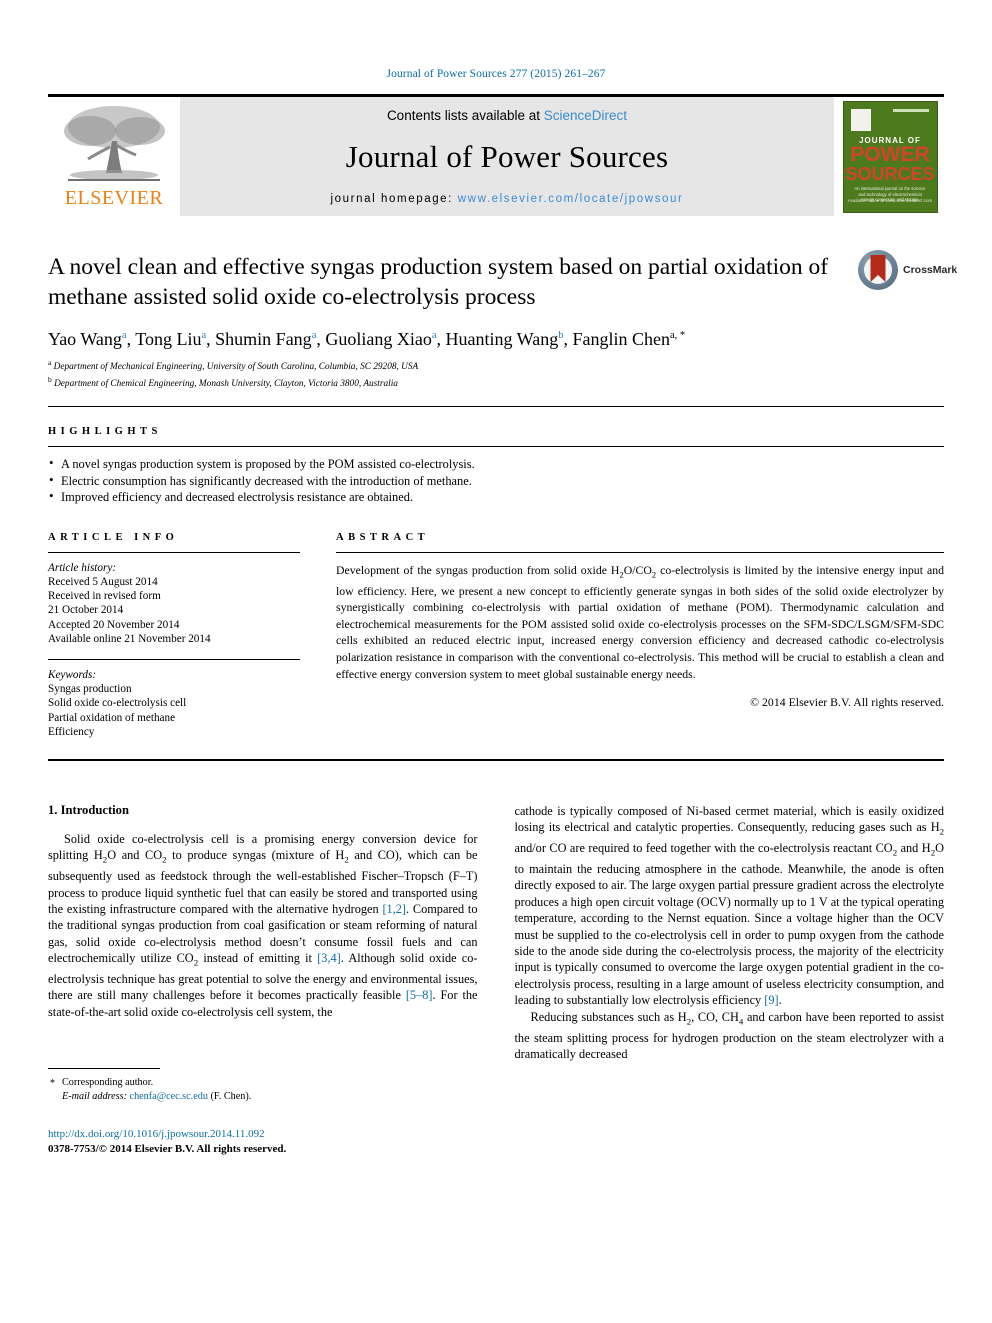 The width and height of the screenshot is (992, 1323). Describe the element at coordinates (113, 537) in the screenshot. I see `article-info-heading: ARTICLE INFO` at that location.